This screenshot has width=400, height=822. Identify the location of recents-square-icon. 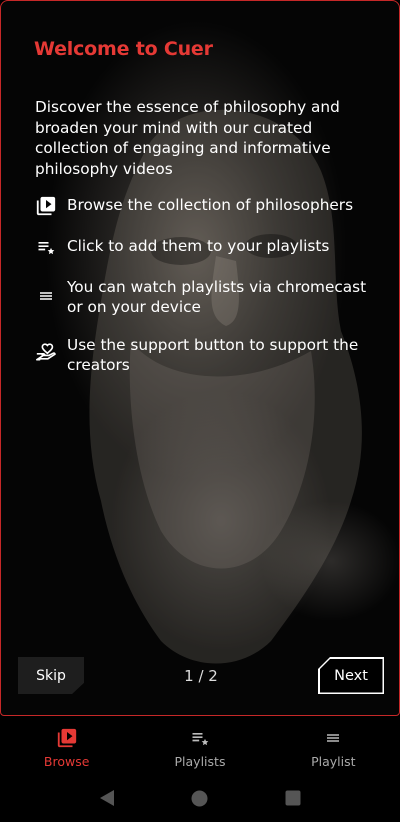
(293, 798).